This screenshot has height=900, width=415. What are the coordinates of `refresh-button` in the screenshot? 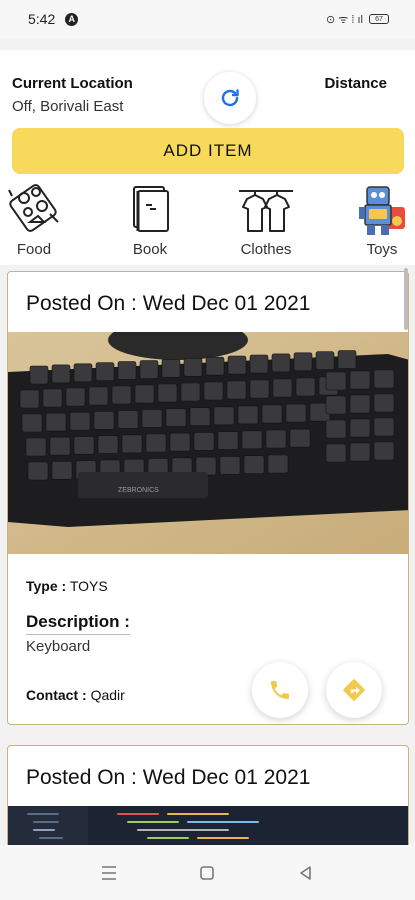 It's located at (230, 98).